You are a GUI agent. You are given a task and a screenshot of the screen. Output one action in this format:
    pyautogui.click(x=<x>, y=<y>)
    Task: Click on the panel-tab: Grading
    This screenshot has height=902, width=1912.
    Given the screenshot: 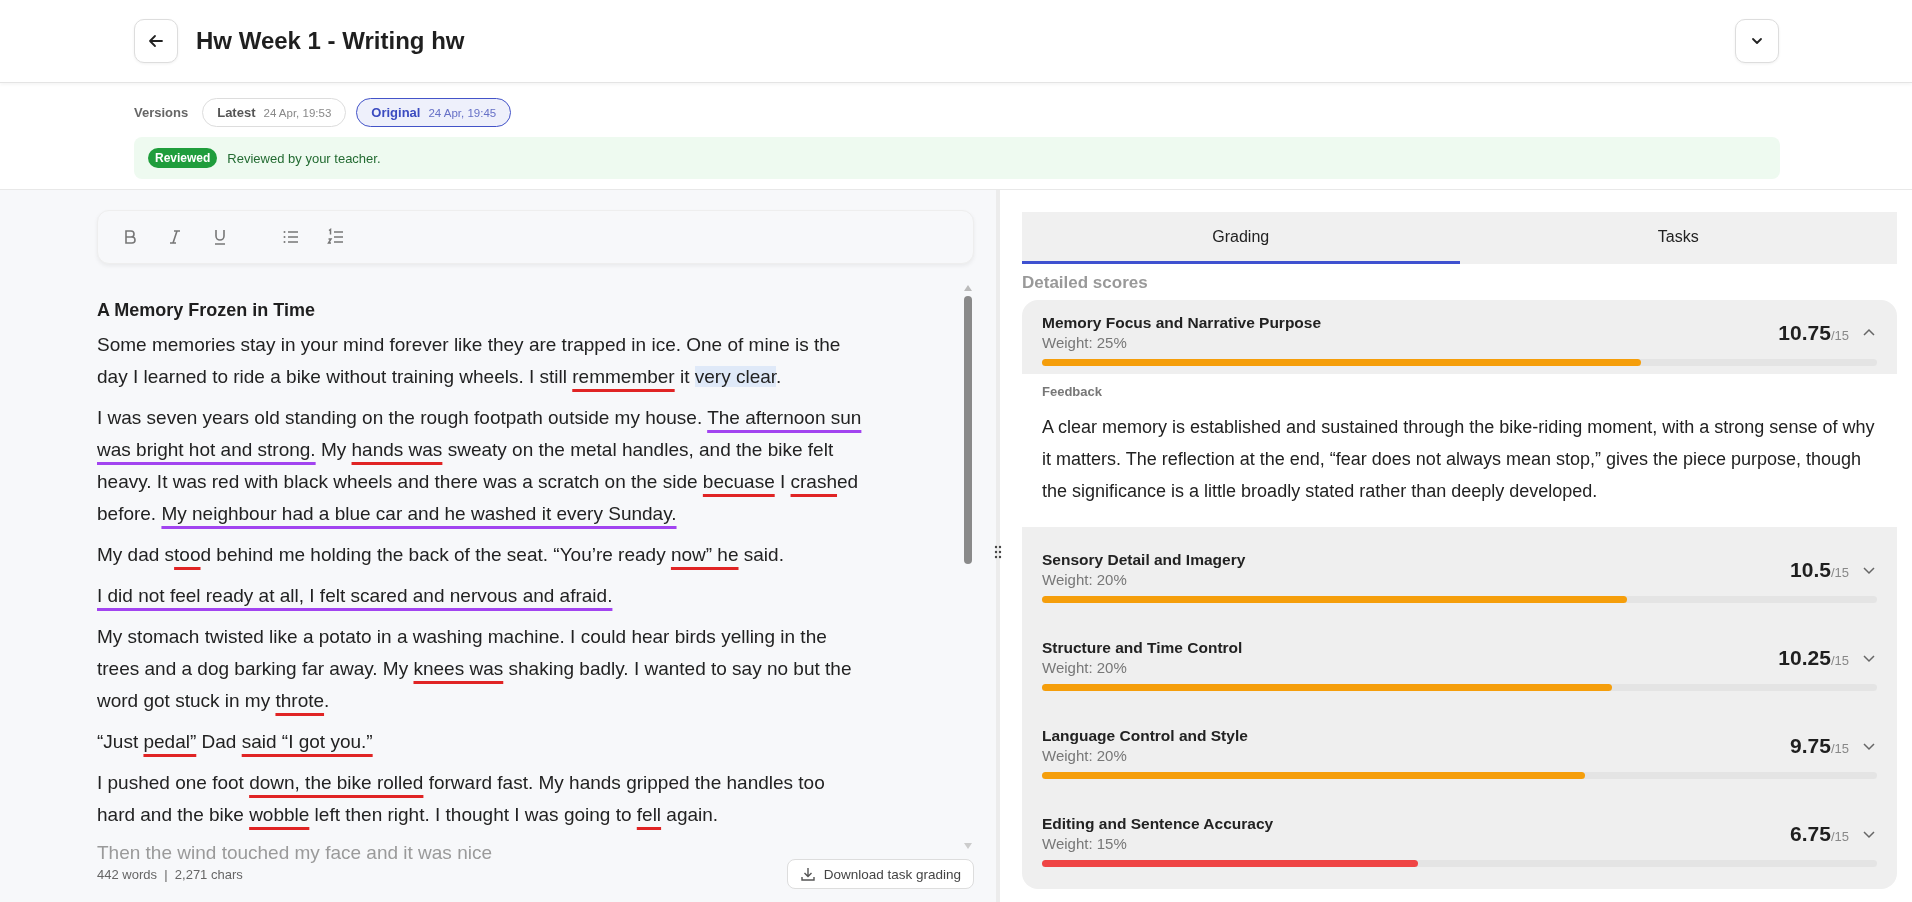 What is the action you would take?
    pyautogui.click(x=1241, y=238)
    